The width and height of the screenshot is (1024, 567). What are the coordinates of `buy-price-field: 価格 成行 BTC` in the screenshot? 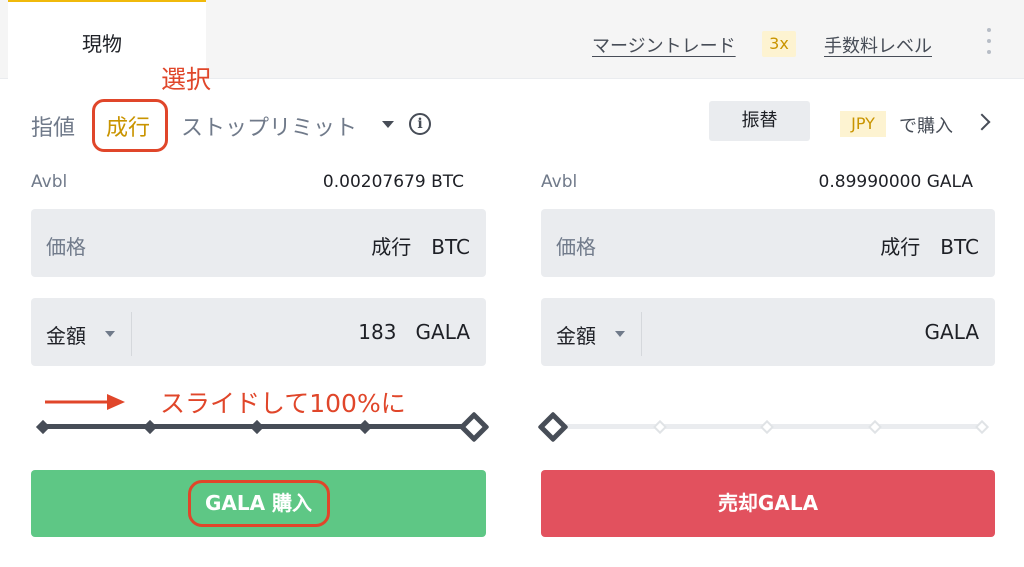 It's located at (258, 243).